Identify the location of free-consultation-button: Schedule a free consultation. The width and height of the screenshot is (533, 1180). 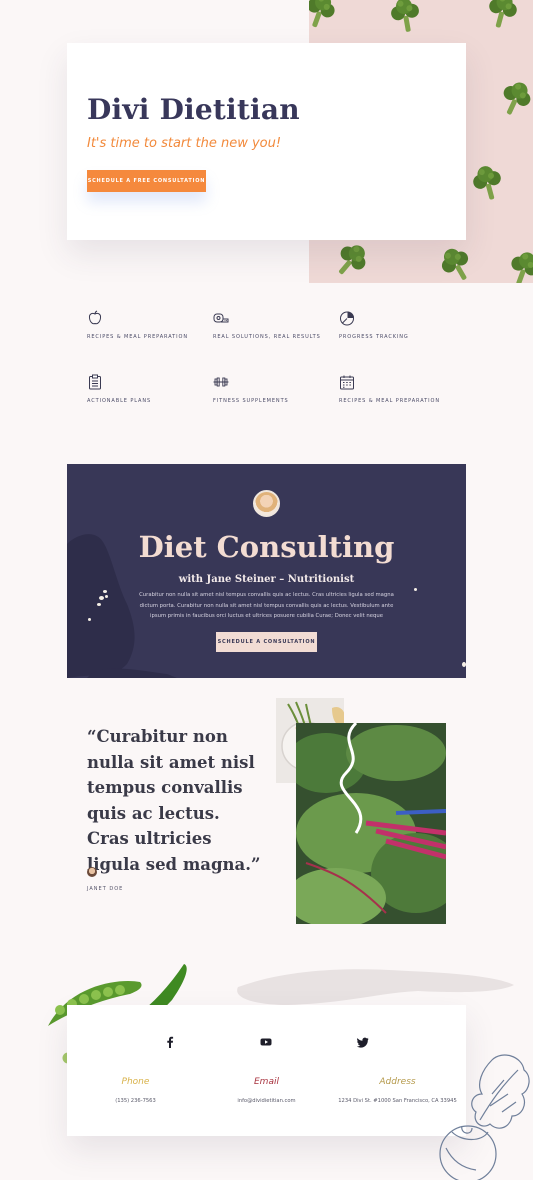
(146, 181).